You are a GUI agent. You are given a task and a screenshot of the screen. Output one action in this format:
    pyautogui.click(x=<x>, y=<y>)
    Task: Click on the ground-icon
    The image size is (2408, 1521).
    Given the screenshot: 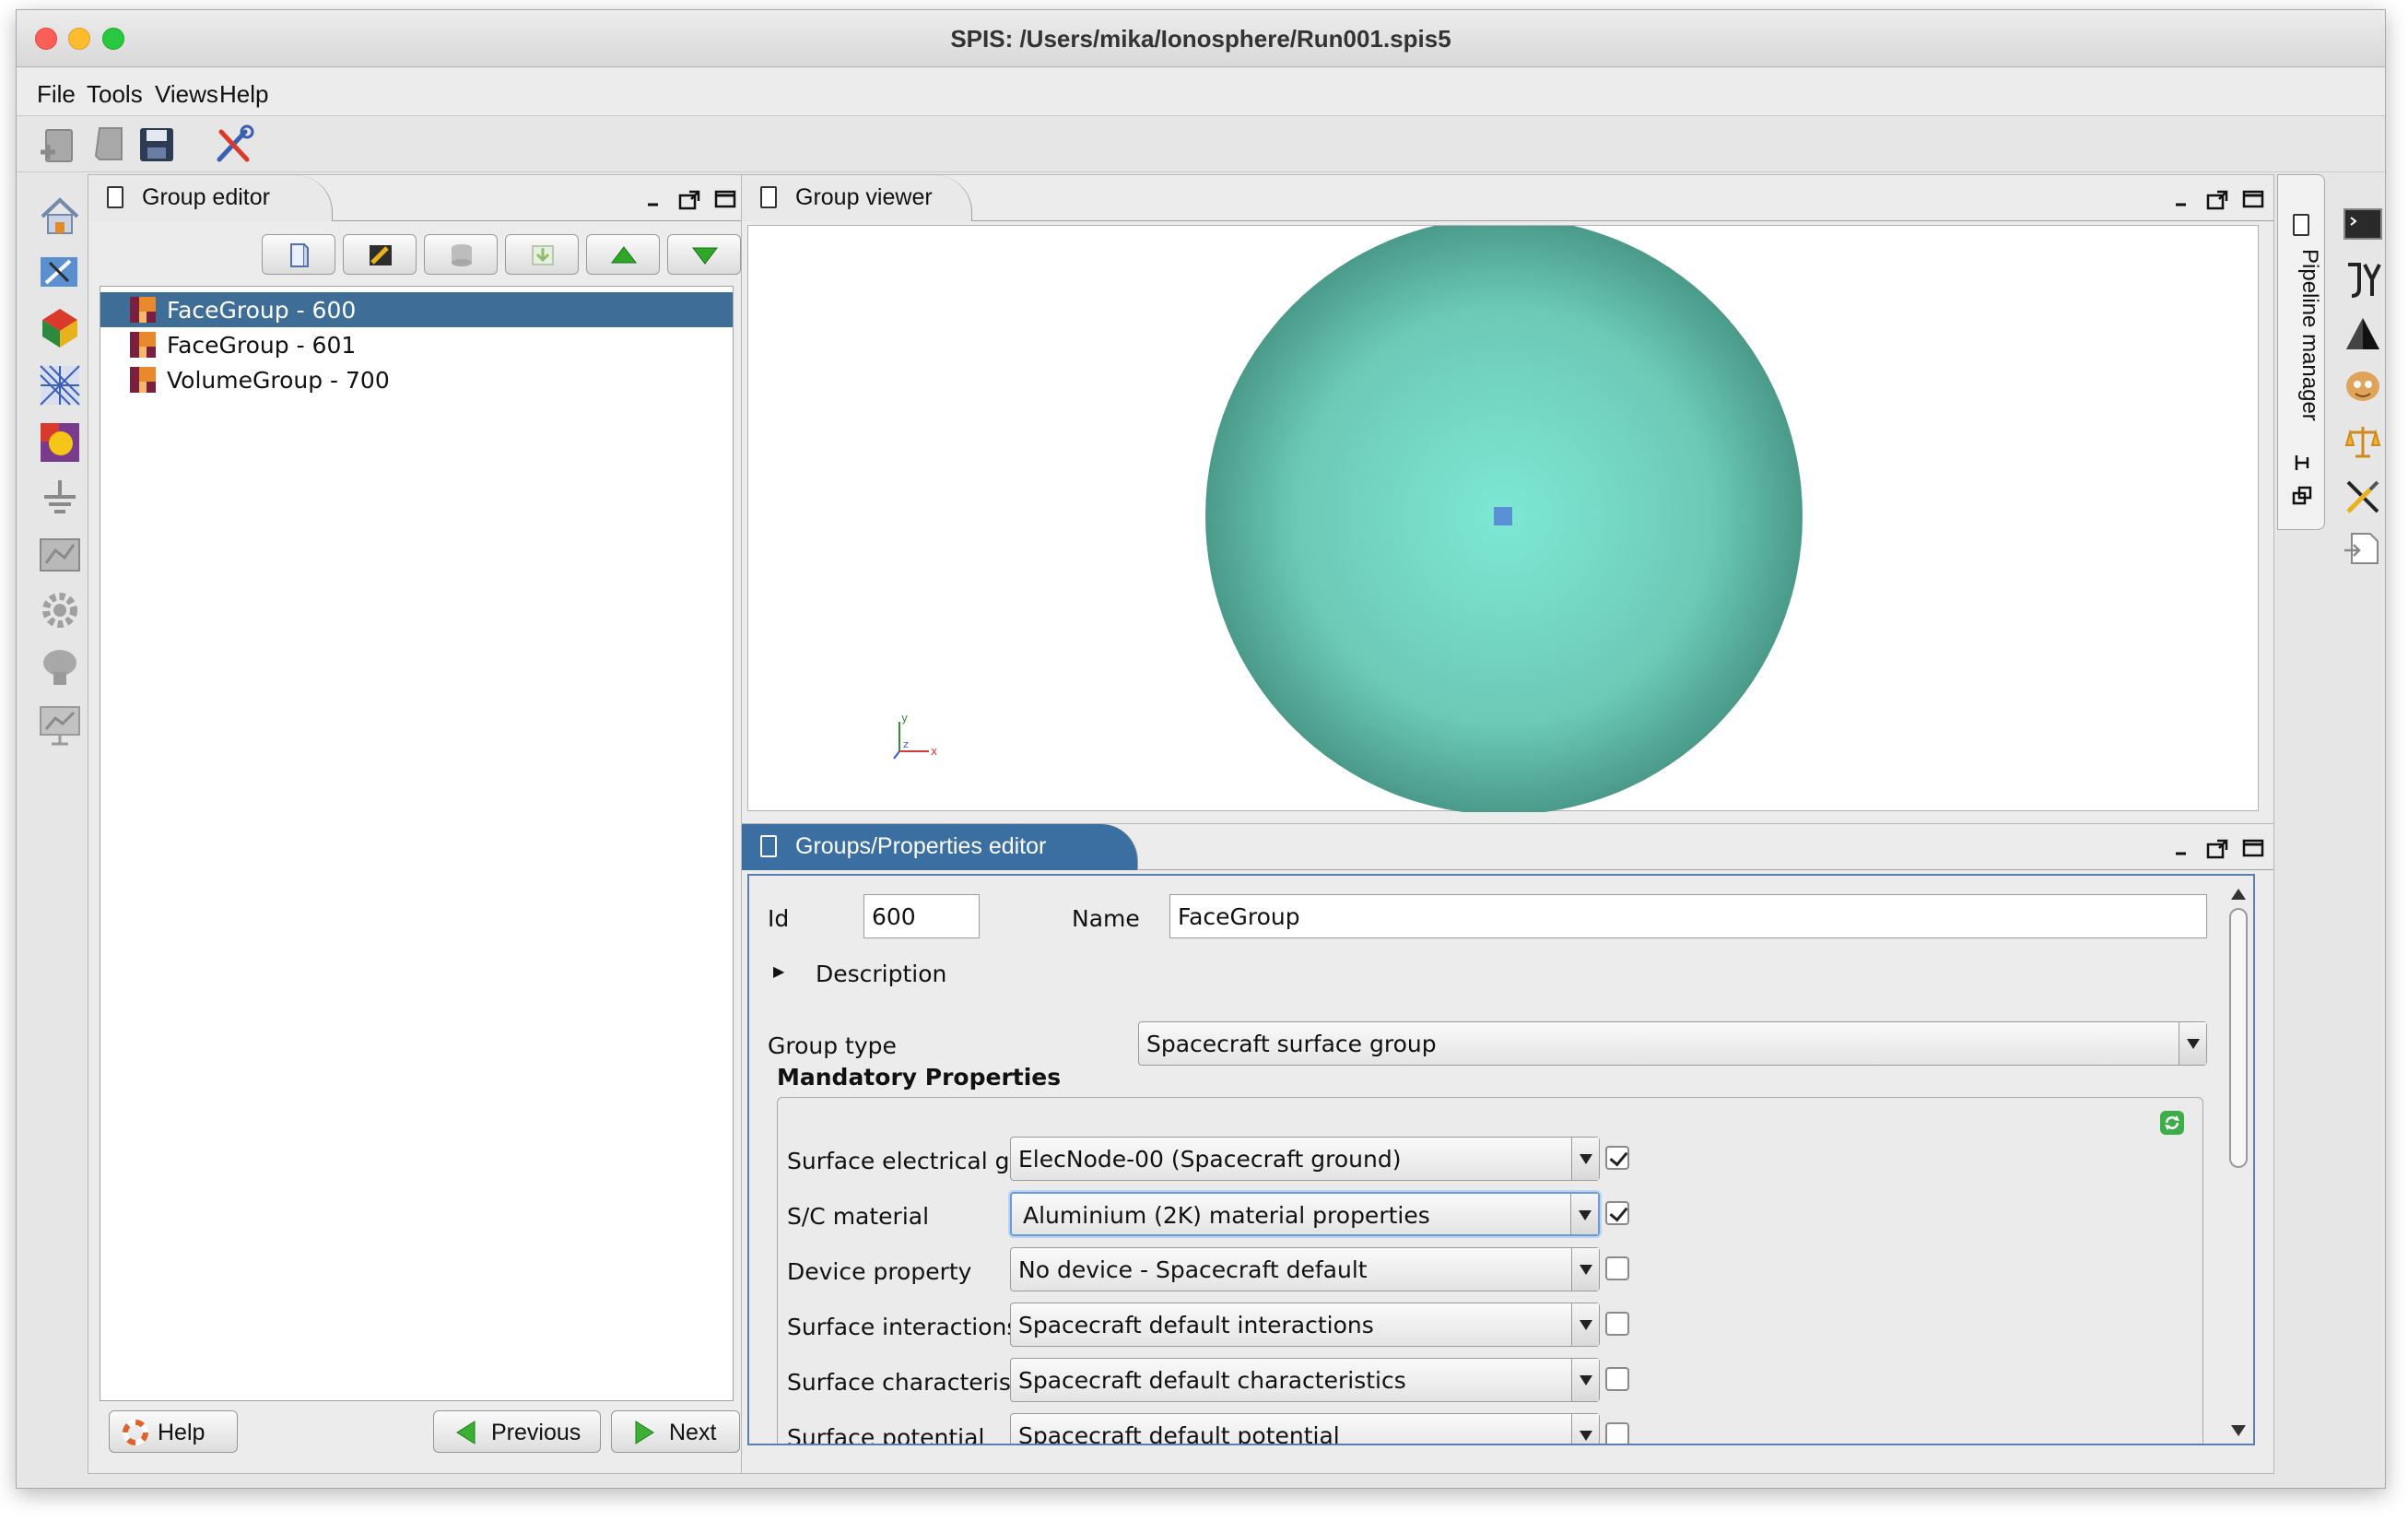 What is the action you would take?
    pyautogui.click(x=60, y=500)
    